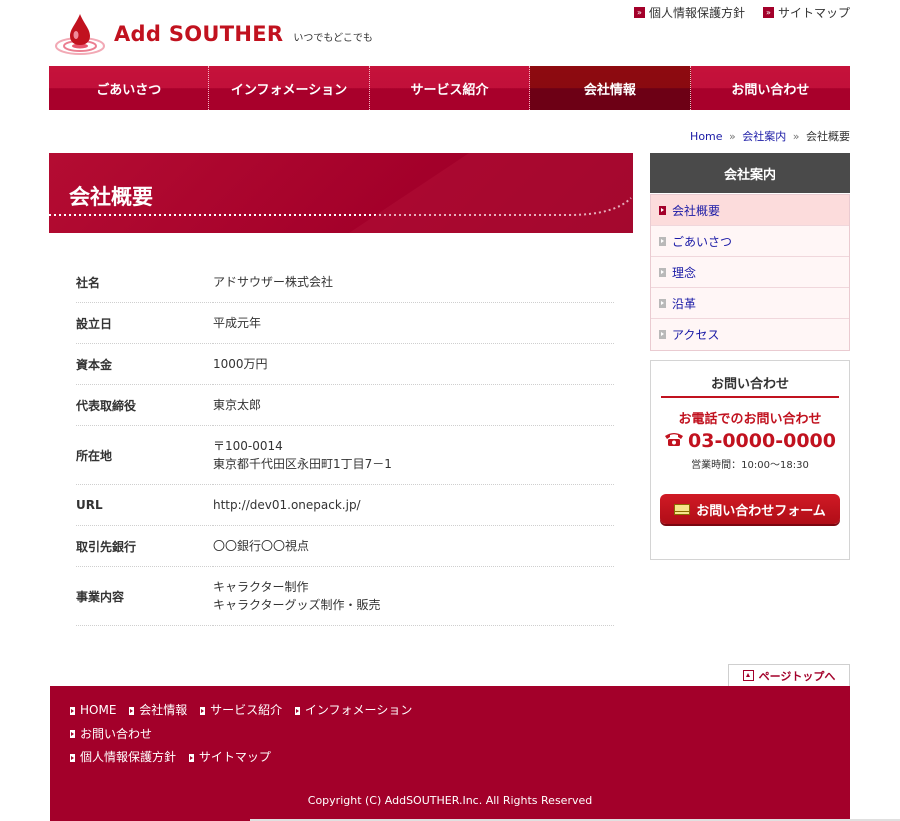 The width and height of the screenshot is (900, 821). What do you see at coordinates (789, 675) in the screenshot?
I see `page-top-button: ページトップへ` at bounding box center [789, 675].